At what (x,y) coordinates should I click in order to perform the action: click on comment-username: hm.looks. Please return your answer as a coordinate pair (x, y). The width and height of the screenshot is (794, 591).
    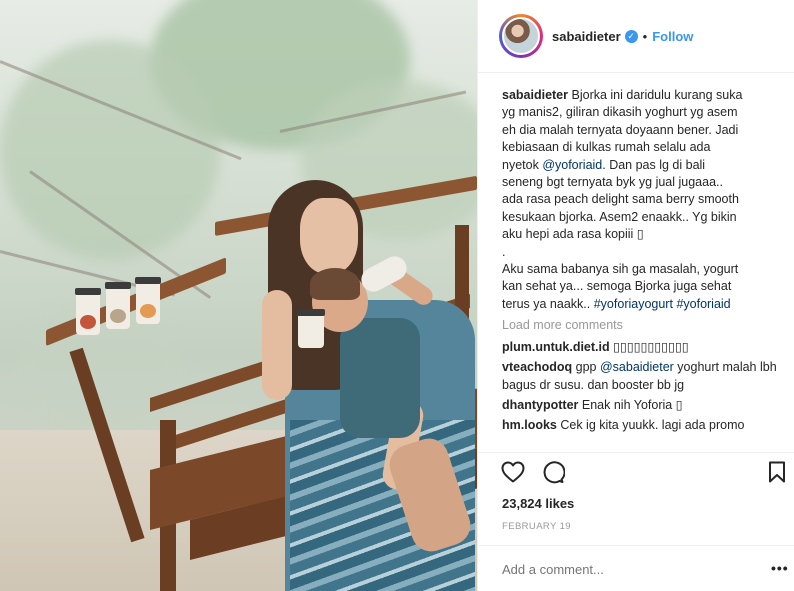
    Looking at the image, I should click on (529, 425).